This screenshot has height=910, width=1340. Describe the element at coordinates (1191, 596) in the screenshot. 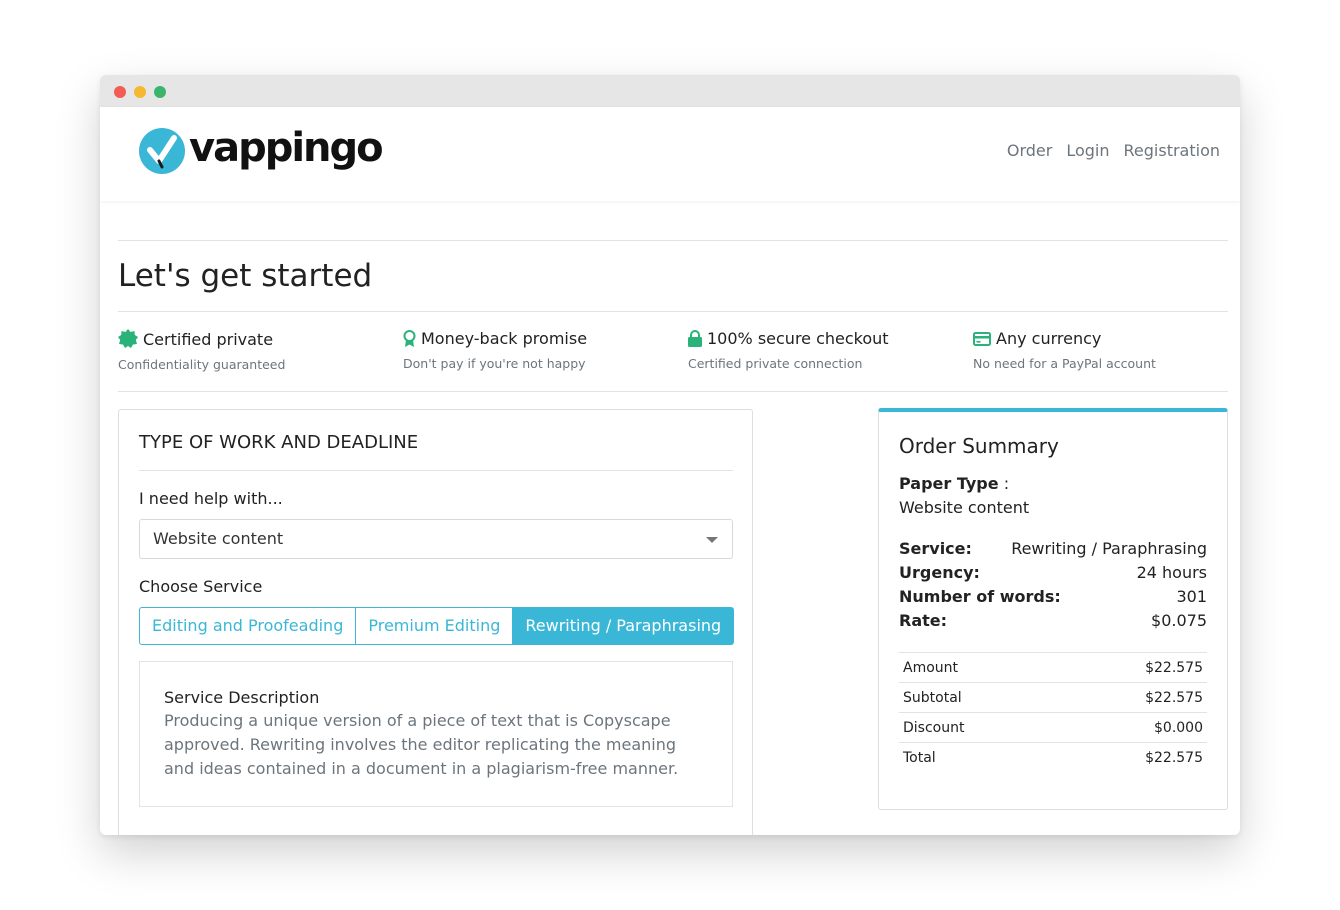

I see `summary-value: 301` at that location.